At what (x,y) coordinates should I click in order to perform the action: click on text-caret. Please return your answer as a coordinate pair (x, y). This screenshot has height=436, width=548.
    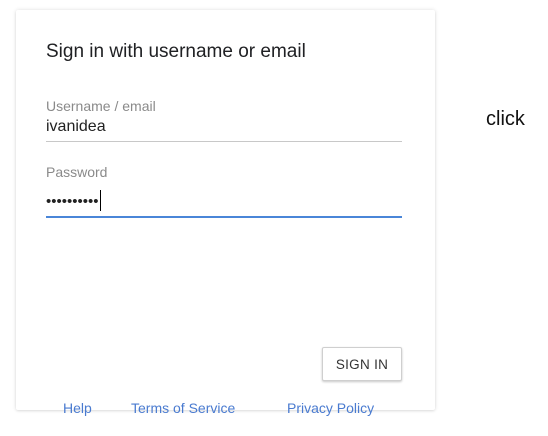
    Looking at the image, I should click on (100, 200).